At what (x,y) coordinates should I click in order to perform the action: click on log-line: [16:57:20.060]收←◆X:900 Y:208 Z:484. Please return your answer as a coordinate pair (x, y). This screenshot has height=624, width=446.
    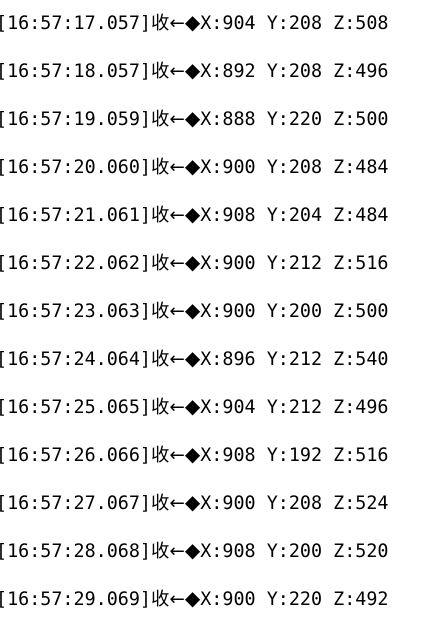
    Looking at the image, I should click on (223, 166).